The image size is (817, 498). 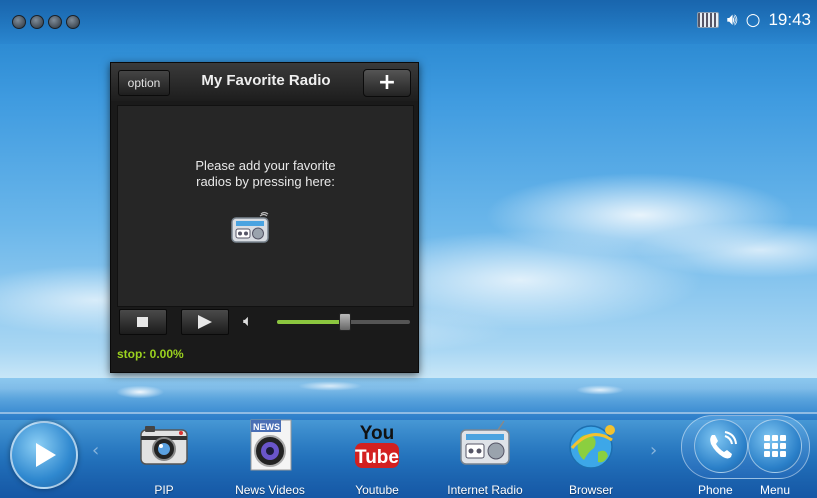 What do you see at coordinates (653, 450) in the screenshot?
I see `dock-scroll-right-icon: ›` at bounding box center [653, 450].